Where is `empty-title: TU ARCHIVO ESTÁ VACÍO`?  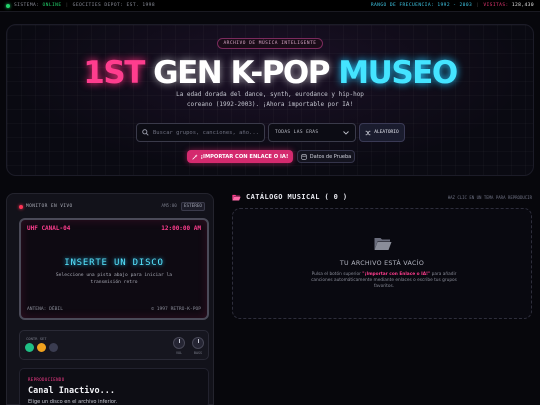 empty-title: TU ARCHIVO ESTÁ VACÍO is located at coordinates (382, 263).